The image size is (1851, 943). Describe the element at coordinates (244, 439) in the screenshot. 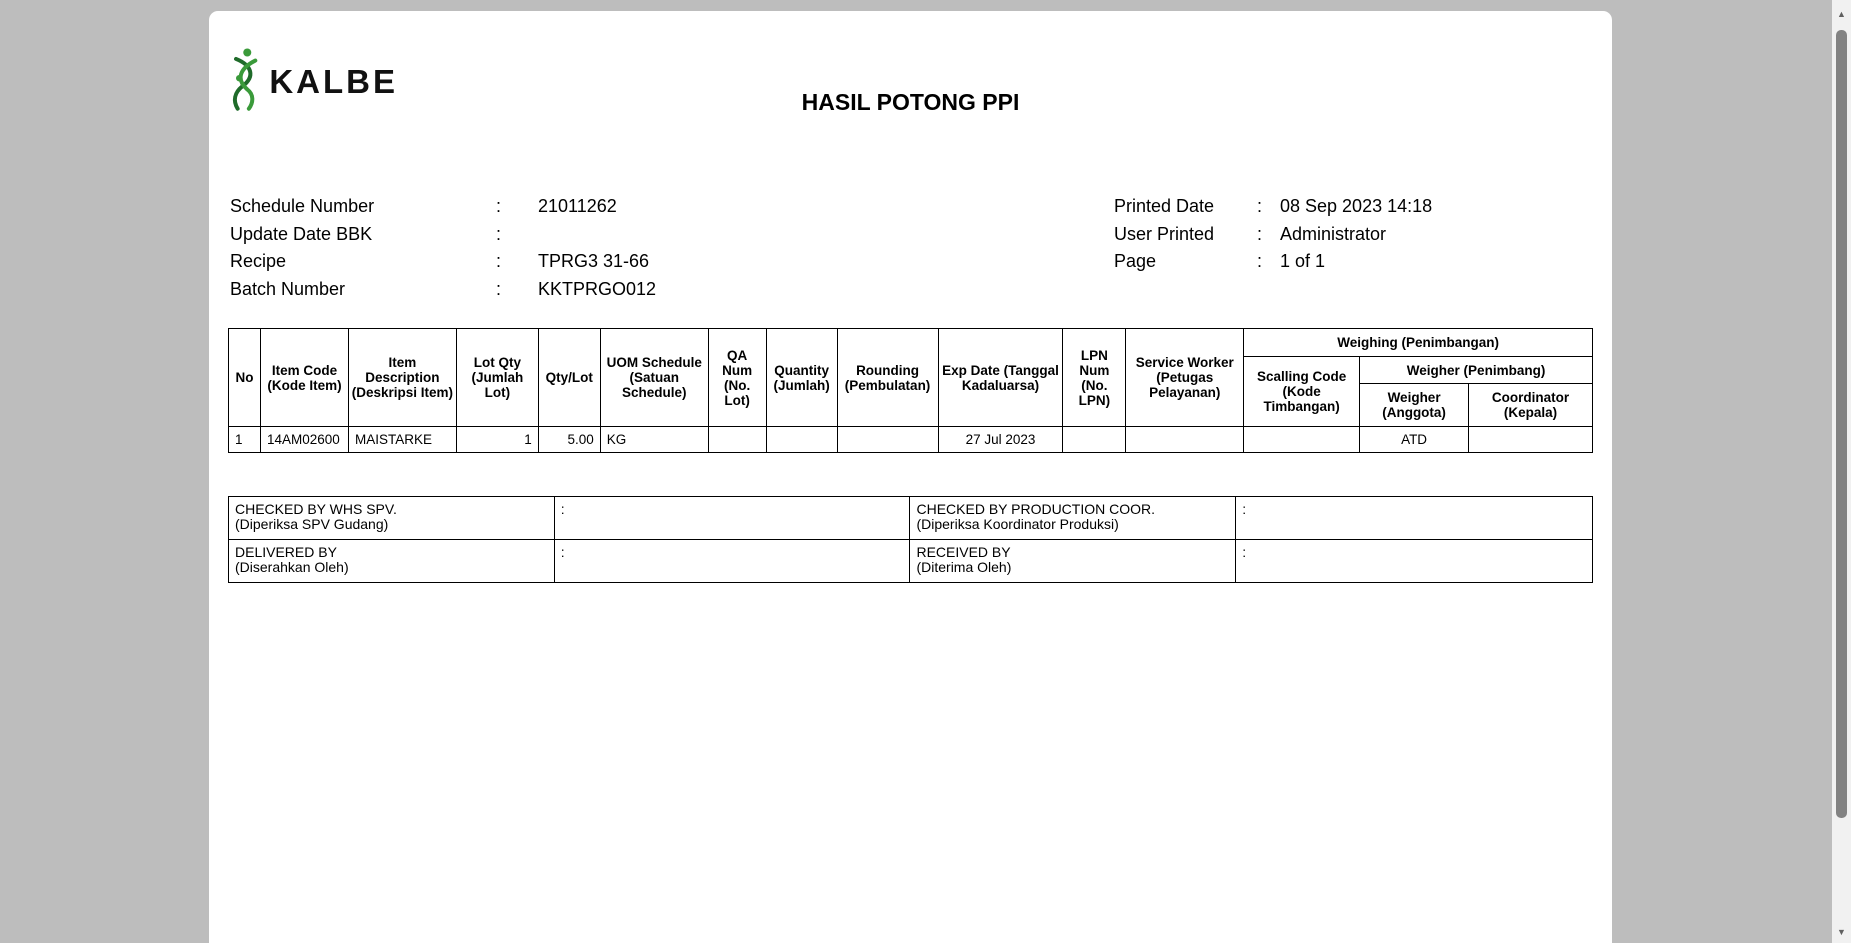

I see `cell-no: 1` at that location.